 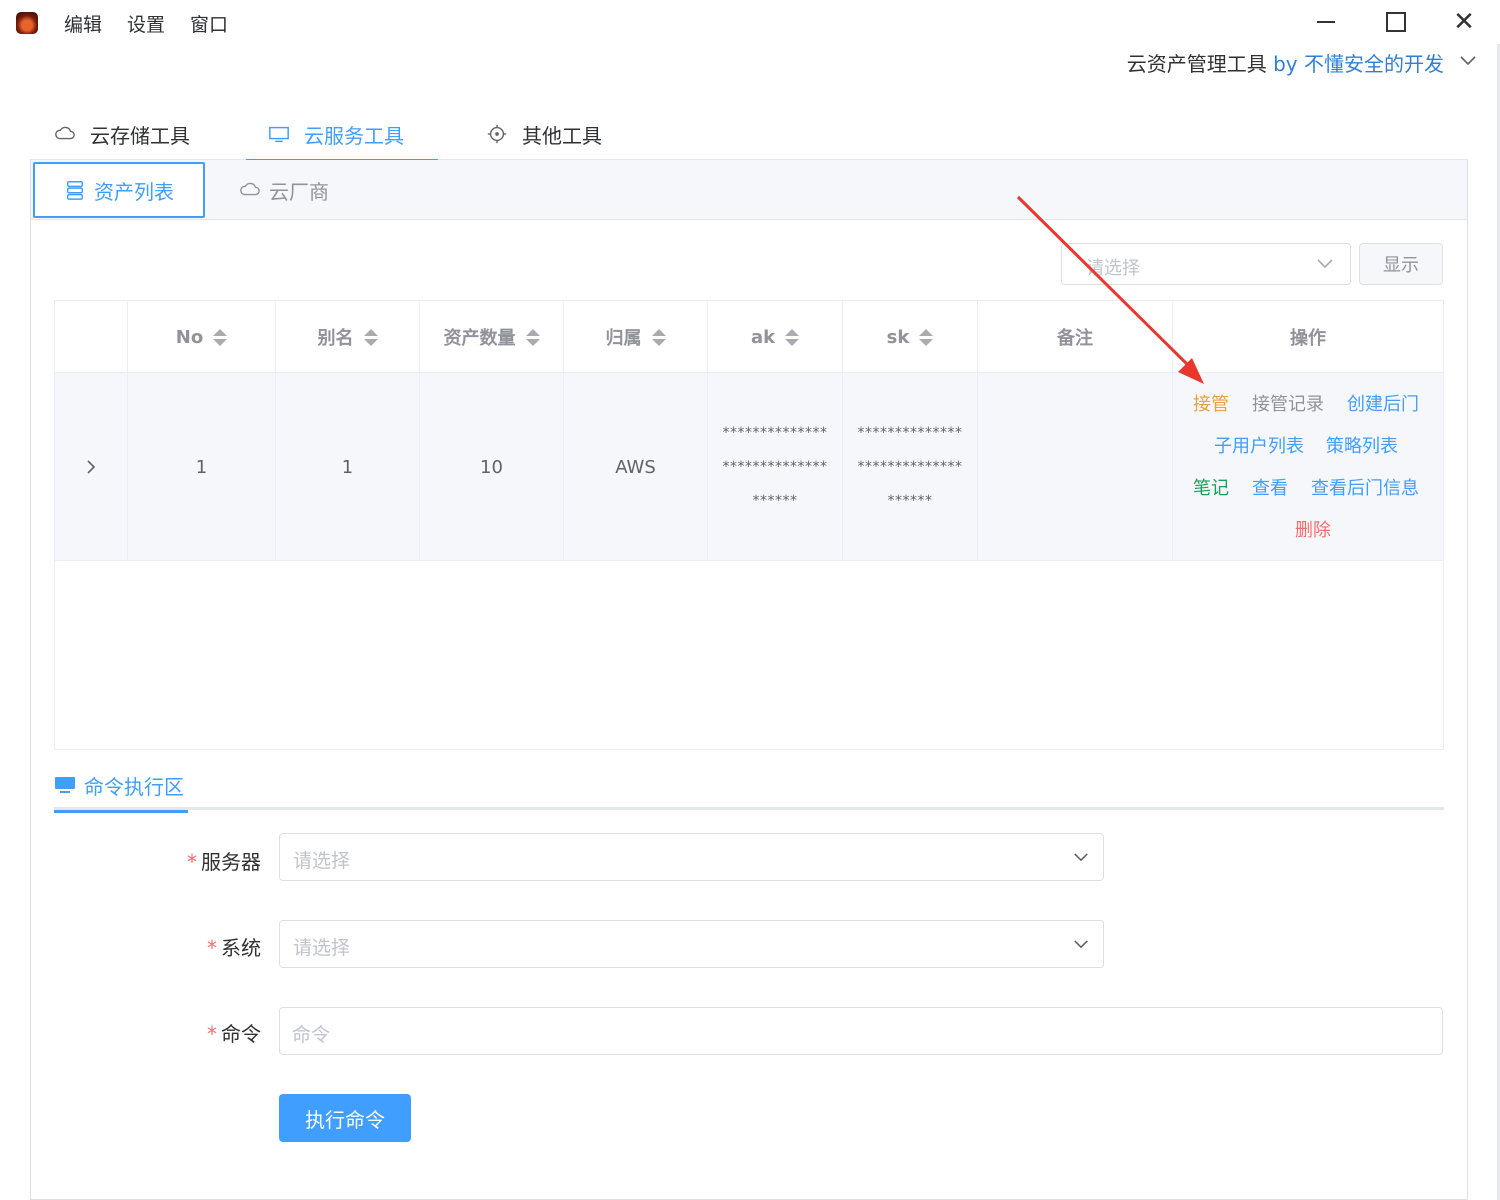 What do you see at coordinates (311, 1035) in the screenshot?
I see `input-placeholder: 命令` at bounding box center [311, 1035].